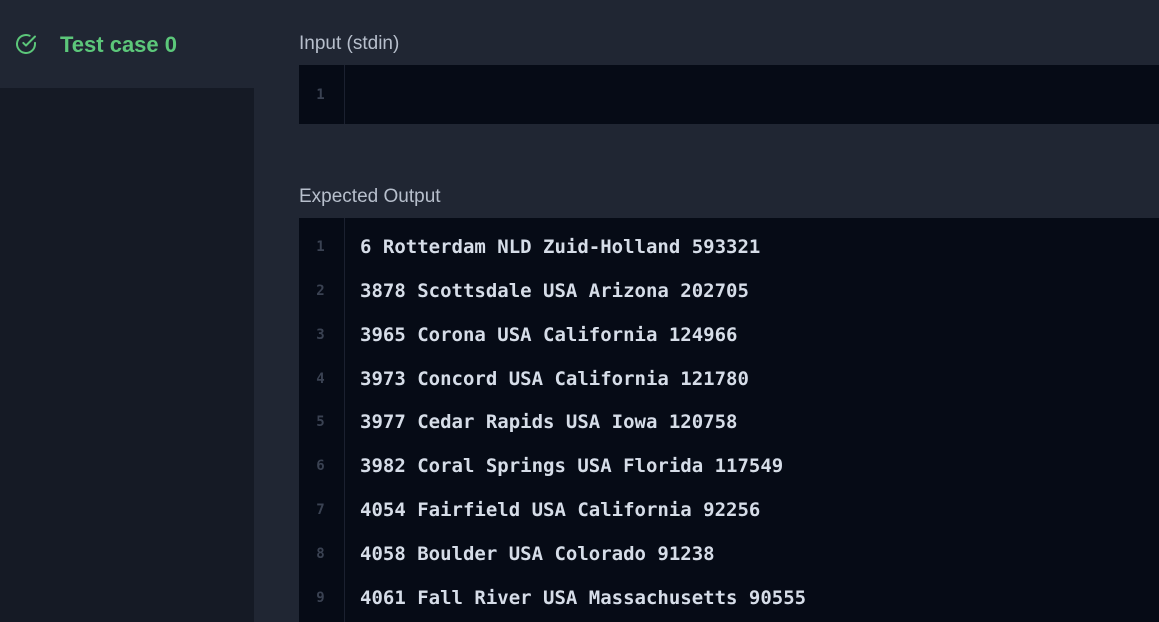 Image resolution: width=1159 pixels, height=622 pixels. What do you see at coordinates (320, 510) in the screenshot?
I see `line-number: 7` at bounding box center [320, 510].